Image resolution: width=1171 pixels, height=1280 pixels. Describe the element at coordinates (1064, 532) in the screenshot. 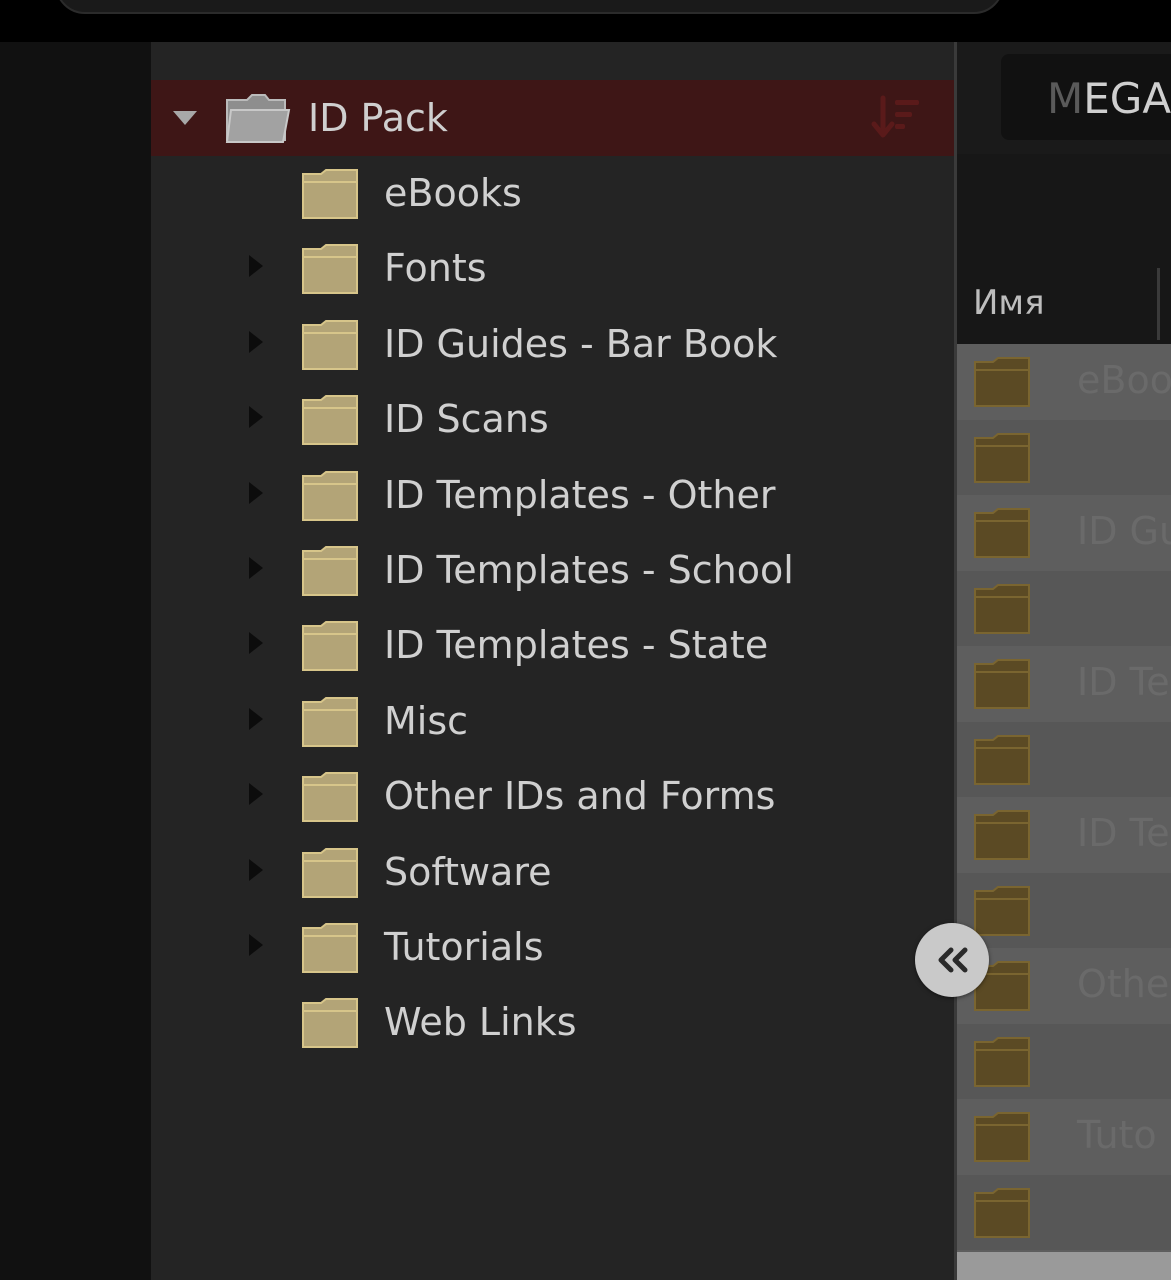

I see `list-row: ID Gu` at that location.